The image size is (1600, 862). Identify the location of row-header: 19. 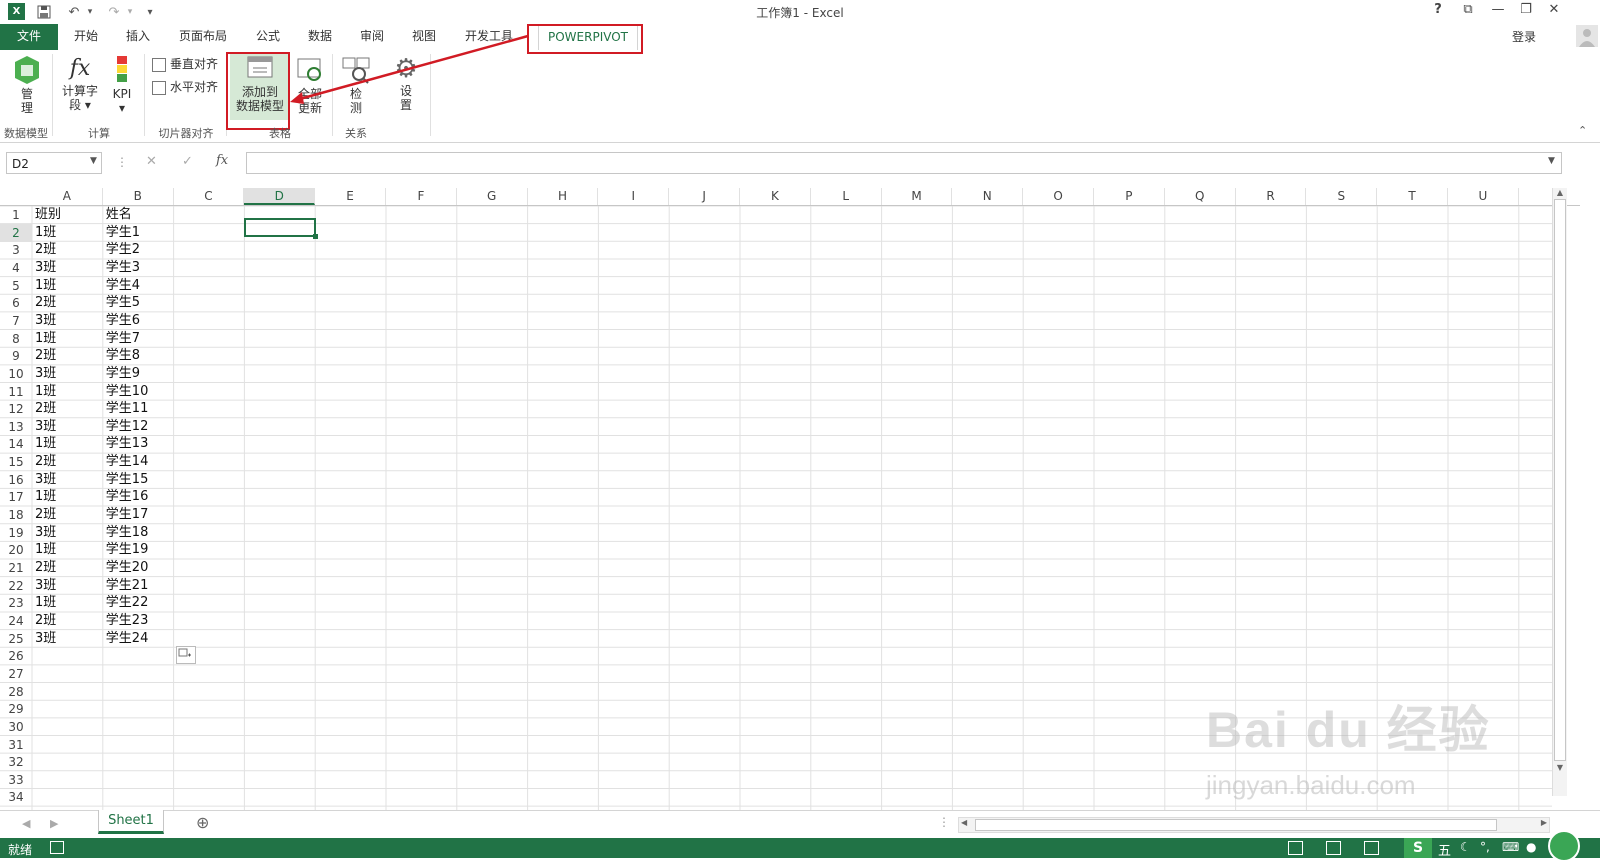
(16, 533).